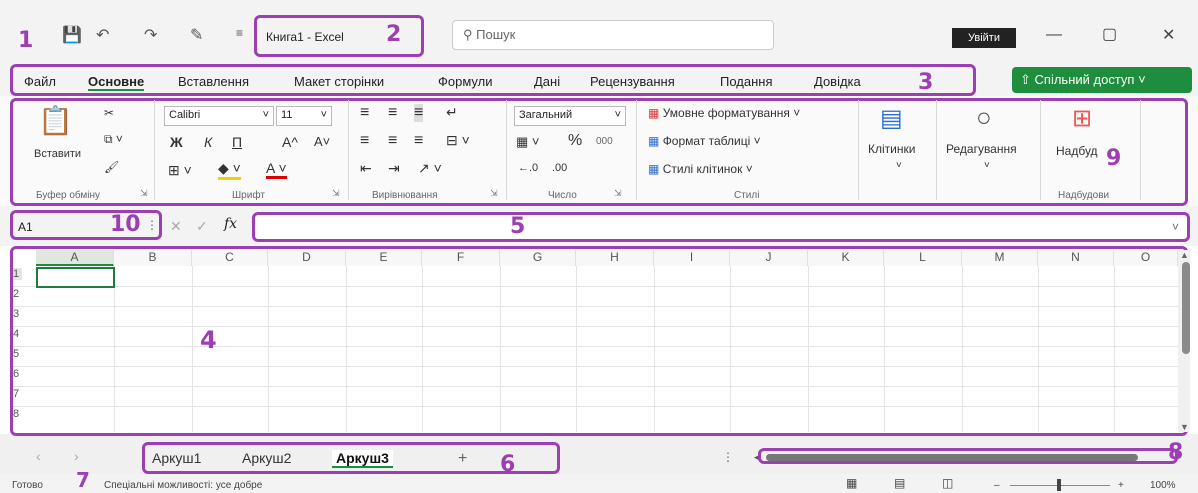 The height and width of the screenshot is (493, 1198). What do you see at coordinates (25, 227) in the screenshot?
I see `name-box: A1` at bounding box center [25, 227].